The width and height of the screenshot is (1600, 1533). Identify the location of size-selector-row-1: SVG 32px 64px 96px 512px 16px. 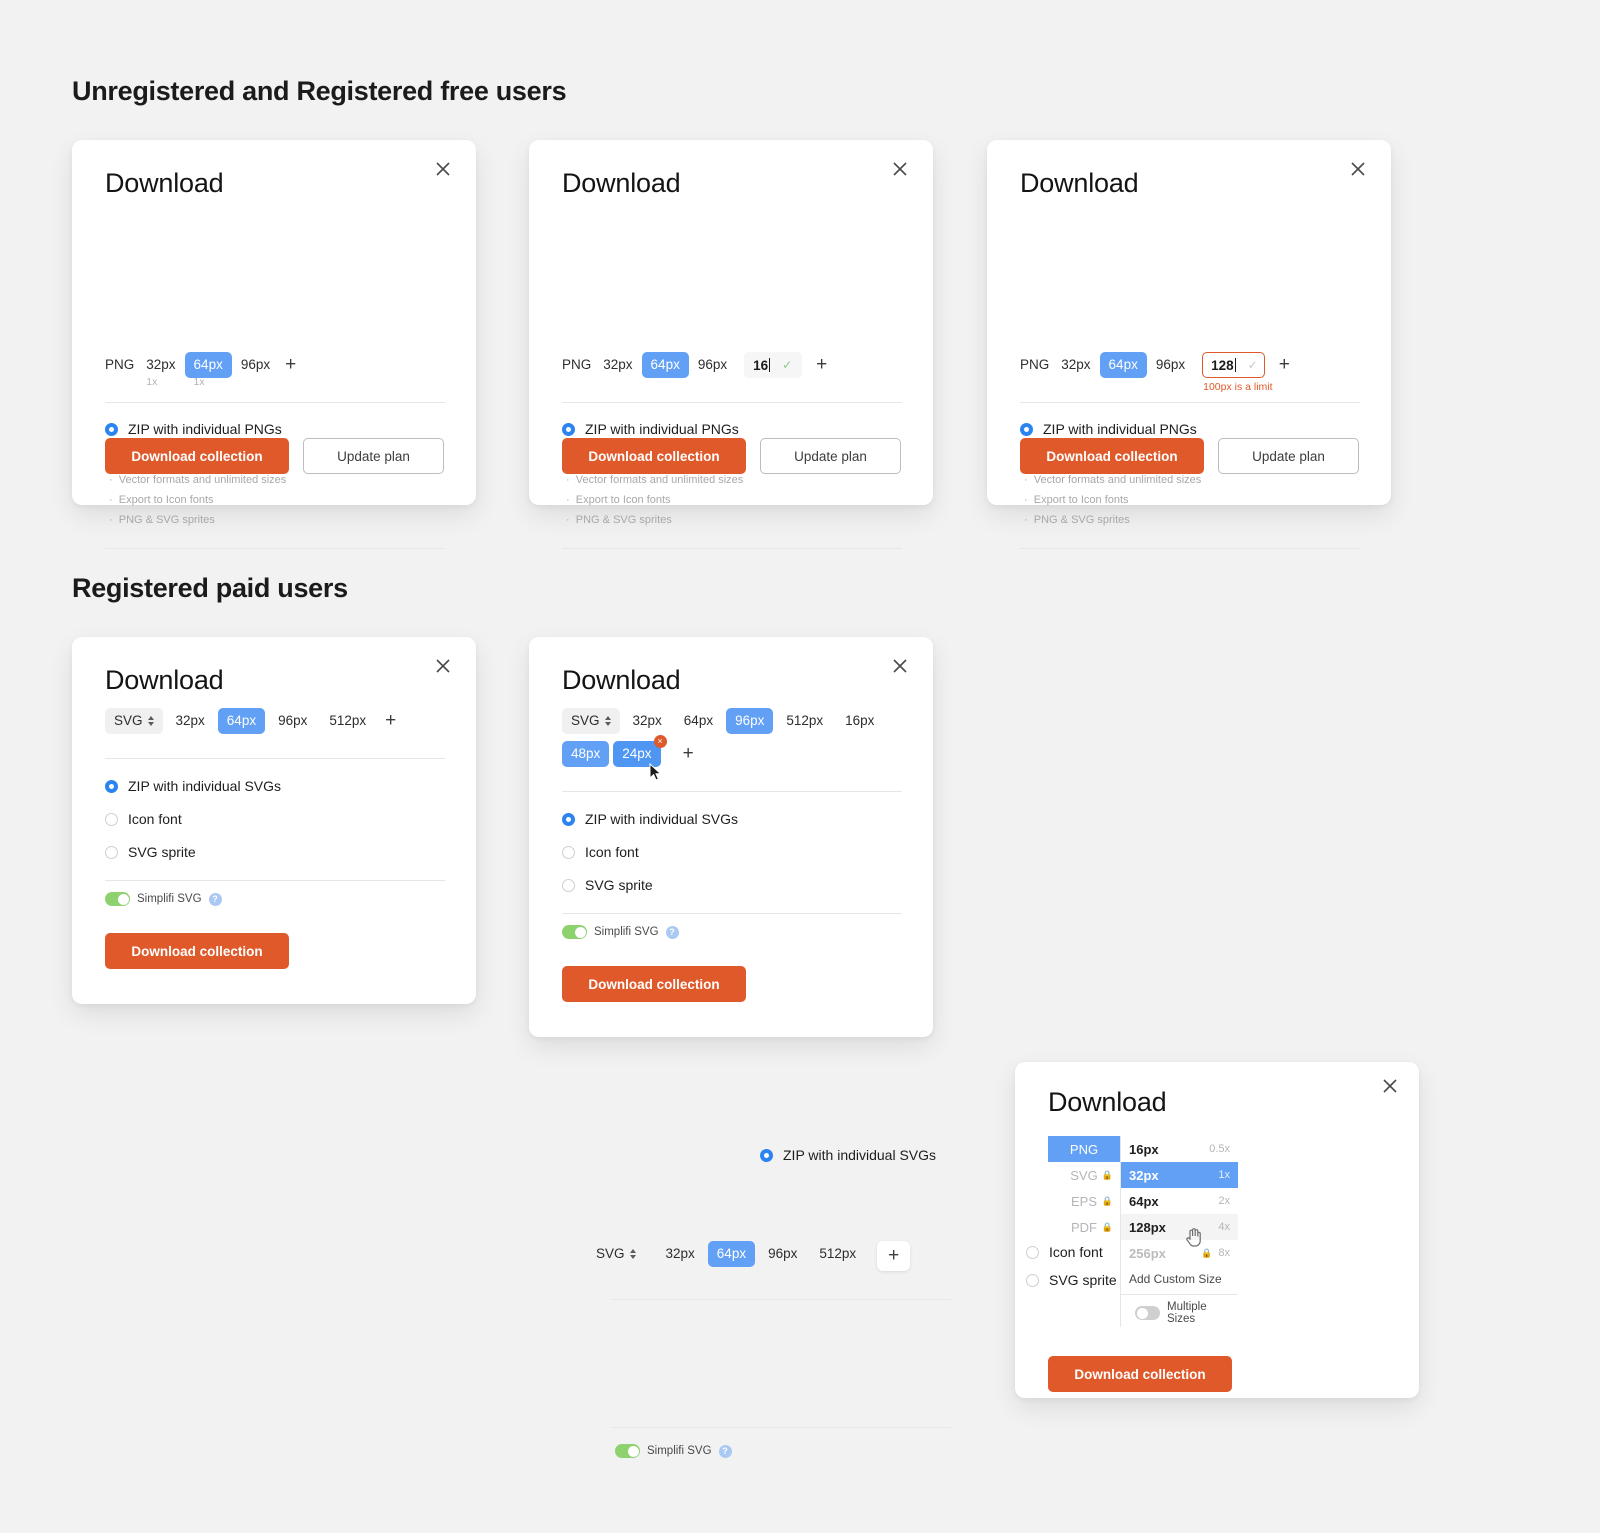
(722, 721).